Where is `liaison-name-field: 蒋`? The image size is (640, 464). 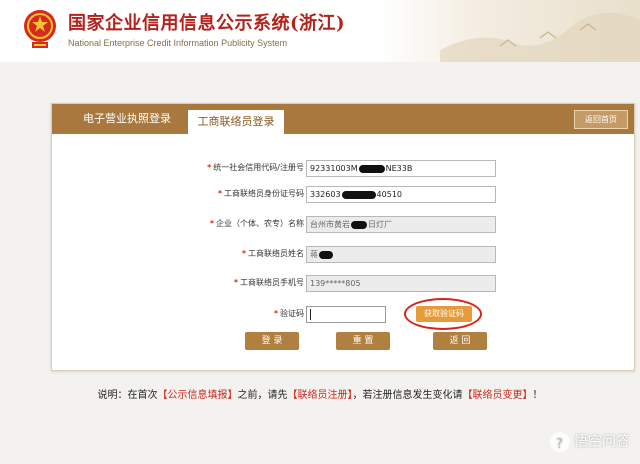
liaison-name-field: 蒋 is located at coordinates (401, 254).